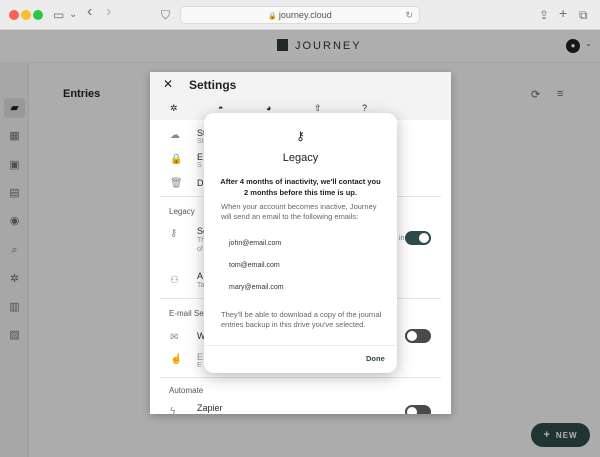  I want to click on done-button: Done, so click(375, 358).